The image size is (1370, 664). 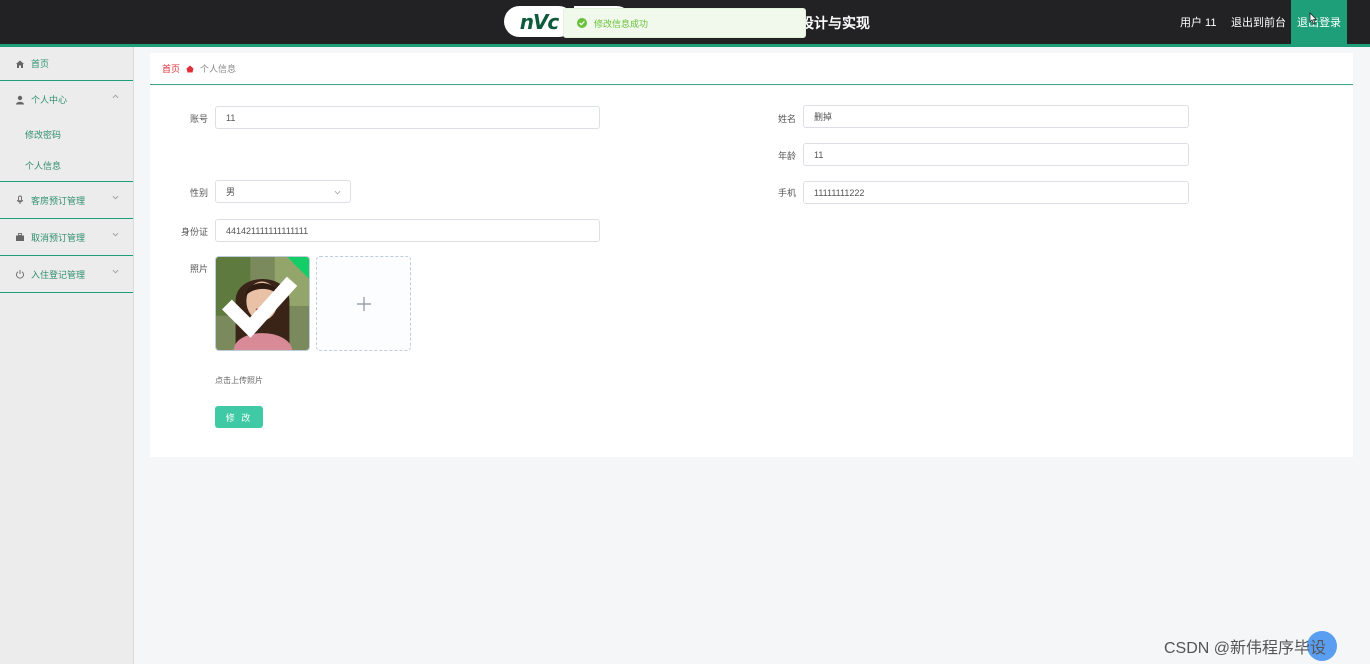 What do you see at coordinates (58, 237) in the screenshot?
I see `sidebar-item-label: 取消预订管理` at bounding box center [58, 237].